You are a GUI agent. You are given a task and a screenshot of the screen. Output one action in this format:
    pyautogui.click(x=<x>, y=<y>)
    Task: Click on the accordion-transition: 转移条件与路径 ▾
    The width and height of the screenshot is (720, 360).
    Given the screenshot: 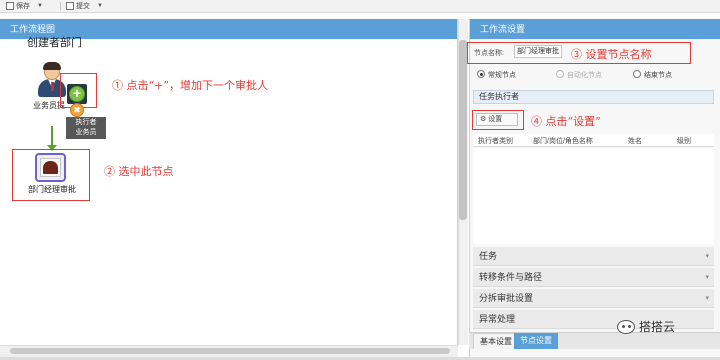 What is the action you would take?
    pyautogui.click(x=593, y=277)
    